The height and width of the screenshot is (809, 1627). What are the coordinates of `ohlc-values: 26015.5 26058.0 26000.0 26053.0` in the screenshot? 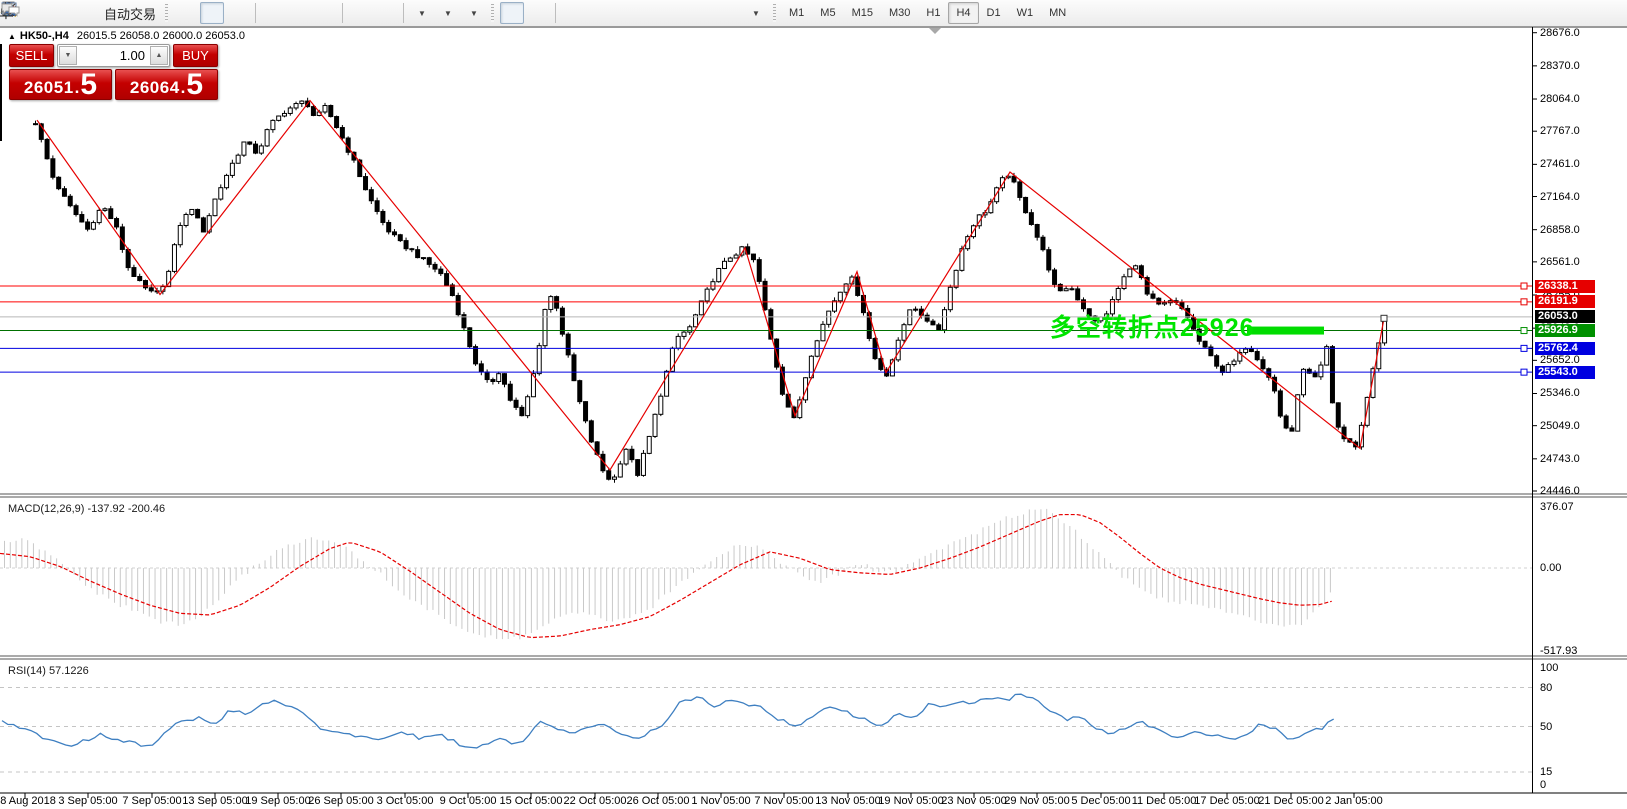 It's located at (161, 36).